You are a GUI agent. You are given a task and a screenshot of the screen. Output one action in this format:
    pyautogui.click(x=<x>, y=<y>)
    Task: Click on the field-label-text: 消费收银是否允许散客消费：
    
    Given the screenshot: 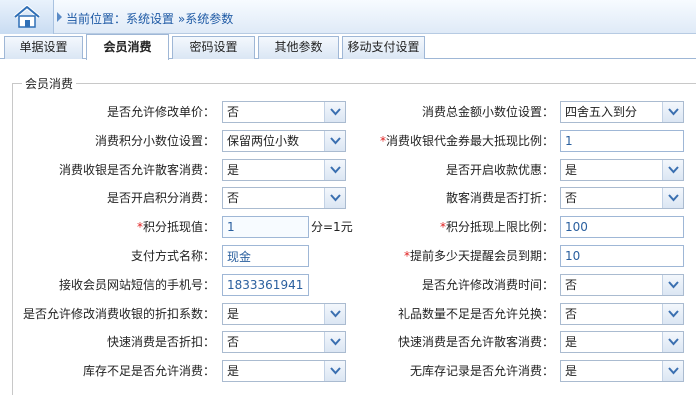 What is the action you would take?
    pyautogui.click(x=136, y=170)
    